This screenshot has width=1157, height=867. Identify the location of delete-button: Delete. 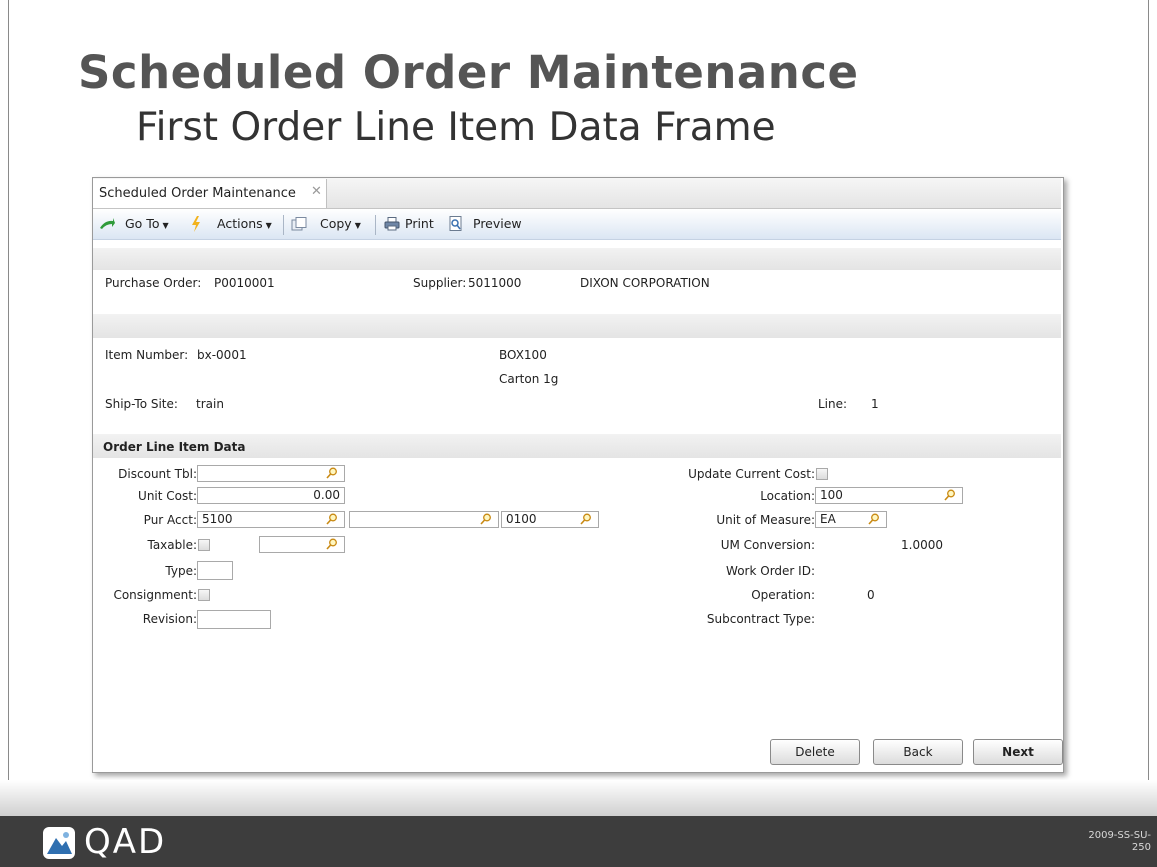
(815, 752).